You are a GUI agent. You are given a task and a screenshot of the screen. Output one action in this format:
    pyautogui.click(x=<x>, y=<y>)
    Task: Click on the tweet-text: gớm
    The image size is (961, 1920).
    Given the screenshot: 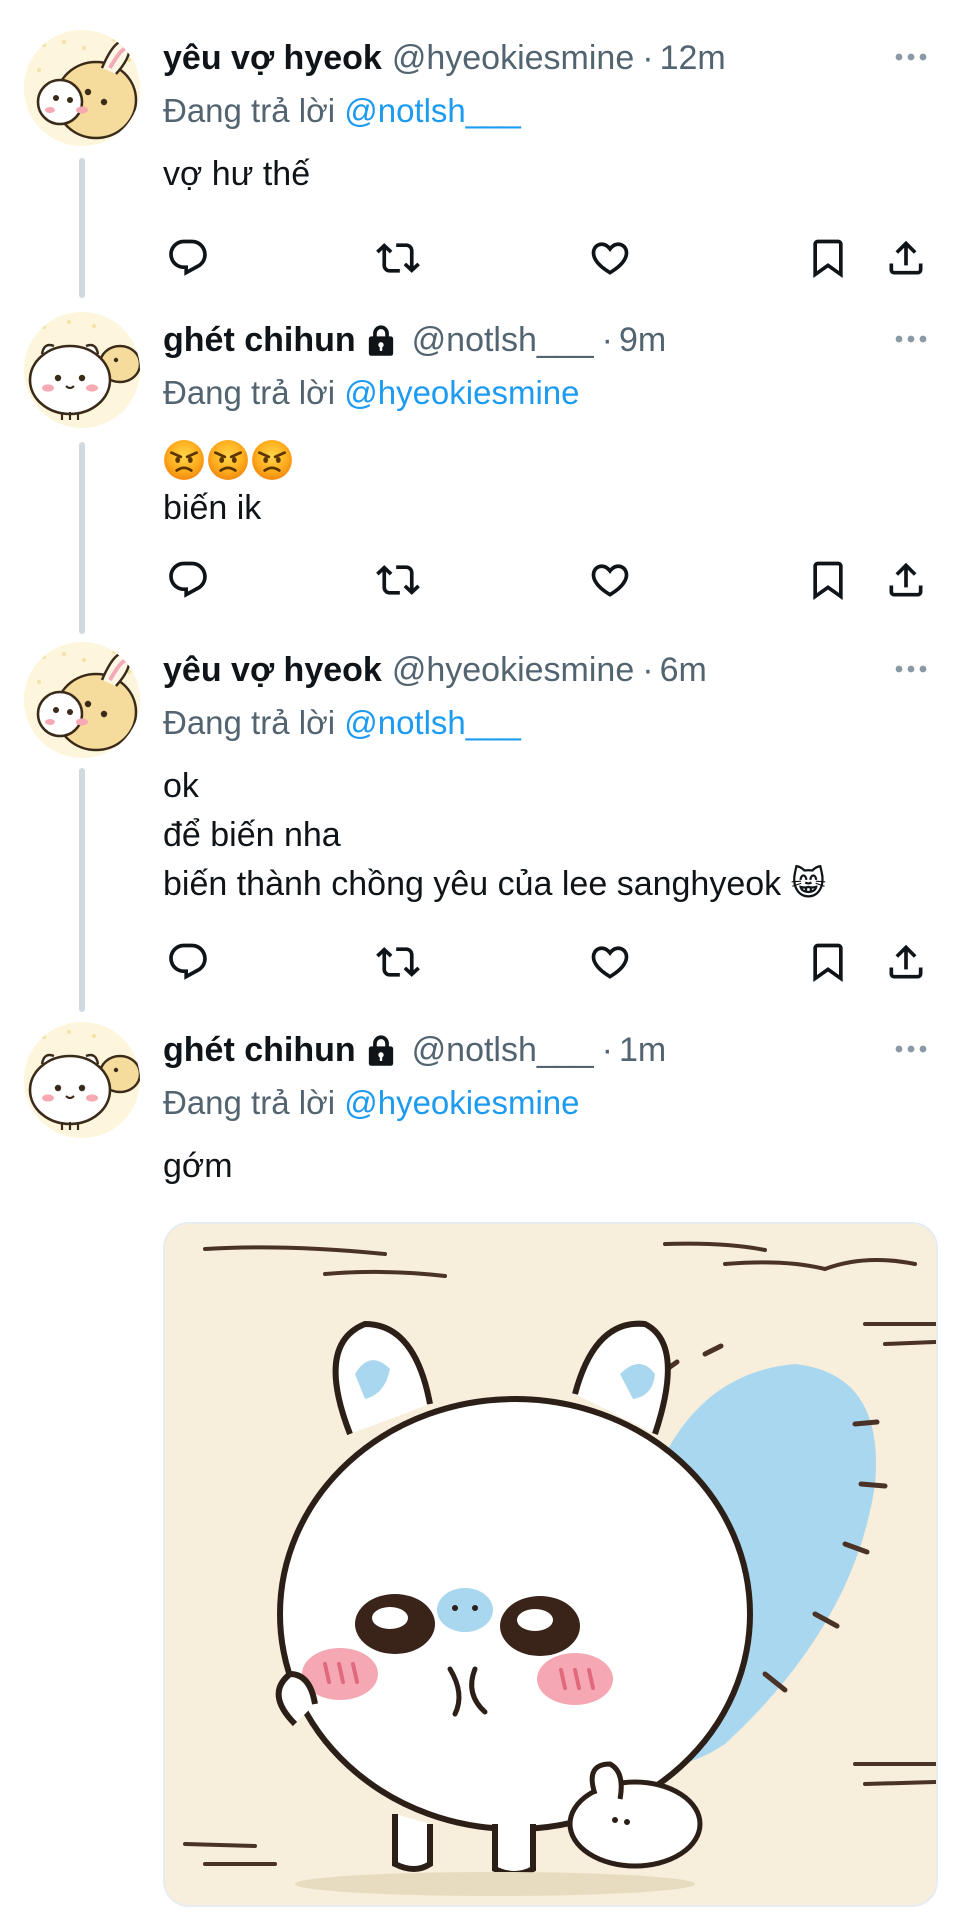 What is the action you would take?
    pyautogui.click(x=198, y=1166)
    